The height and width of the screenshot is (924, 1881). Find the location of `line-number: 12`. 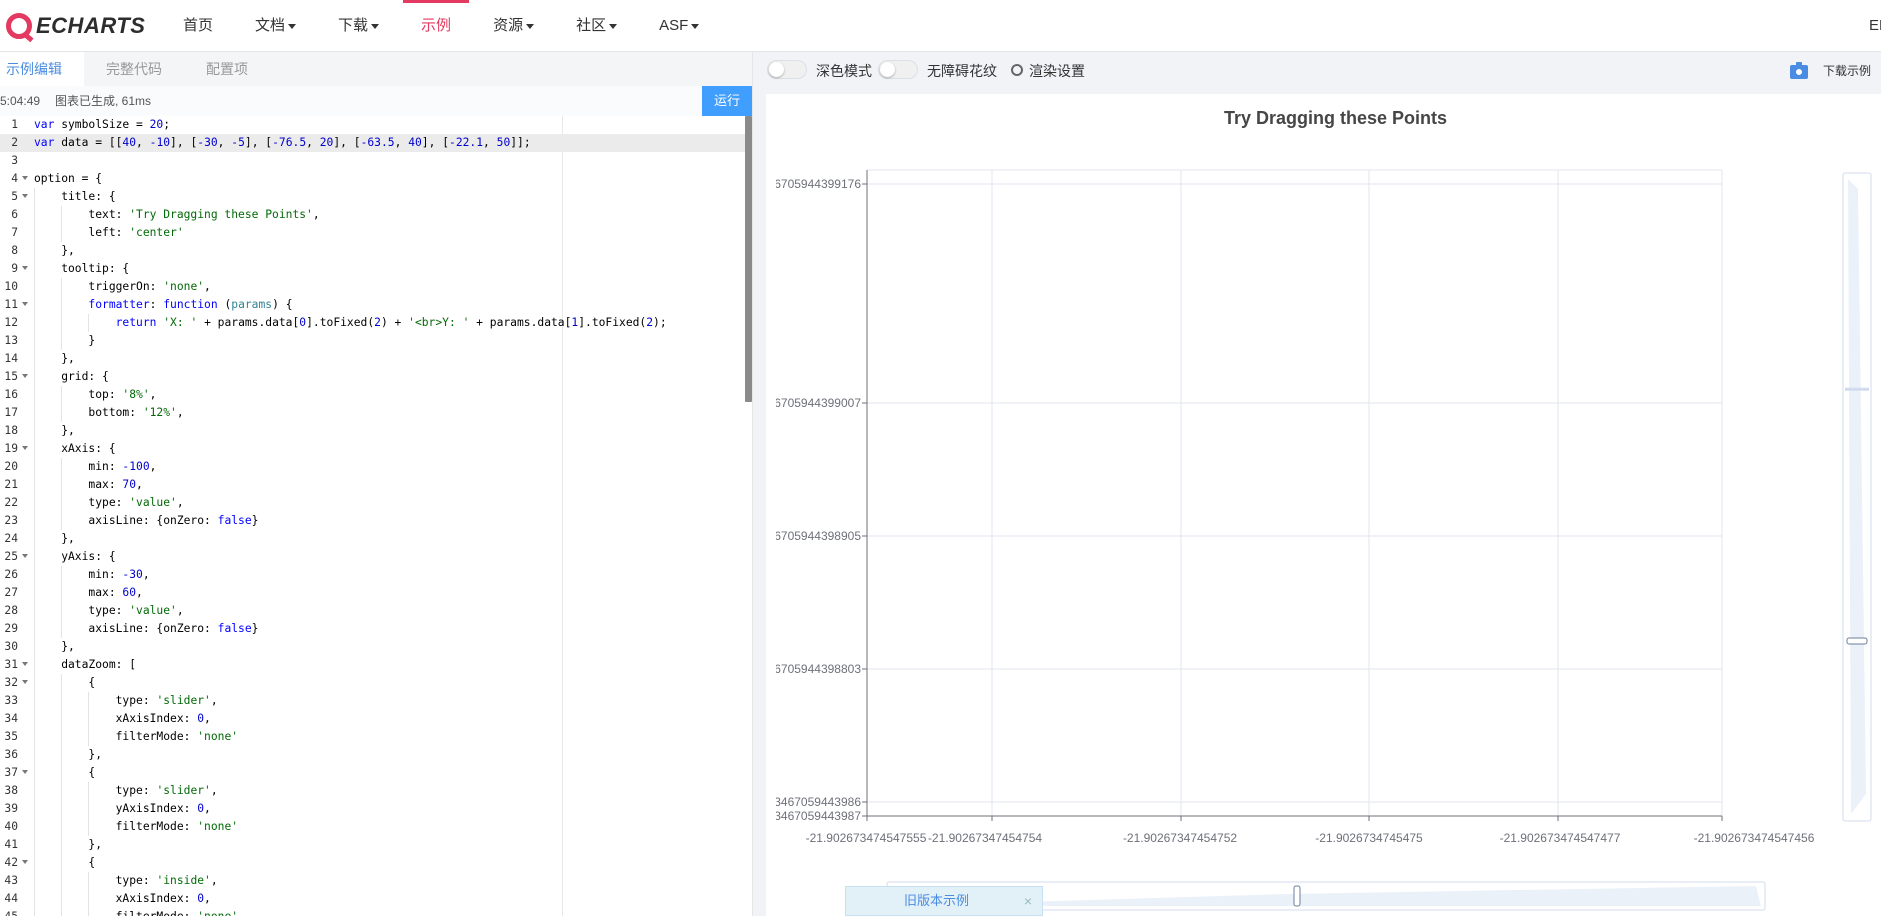

line-number: 12 is located at coordinates (11, 322).